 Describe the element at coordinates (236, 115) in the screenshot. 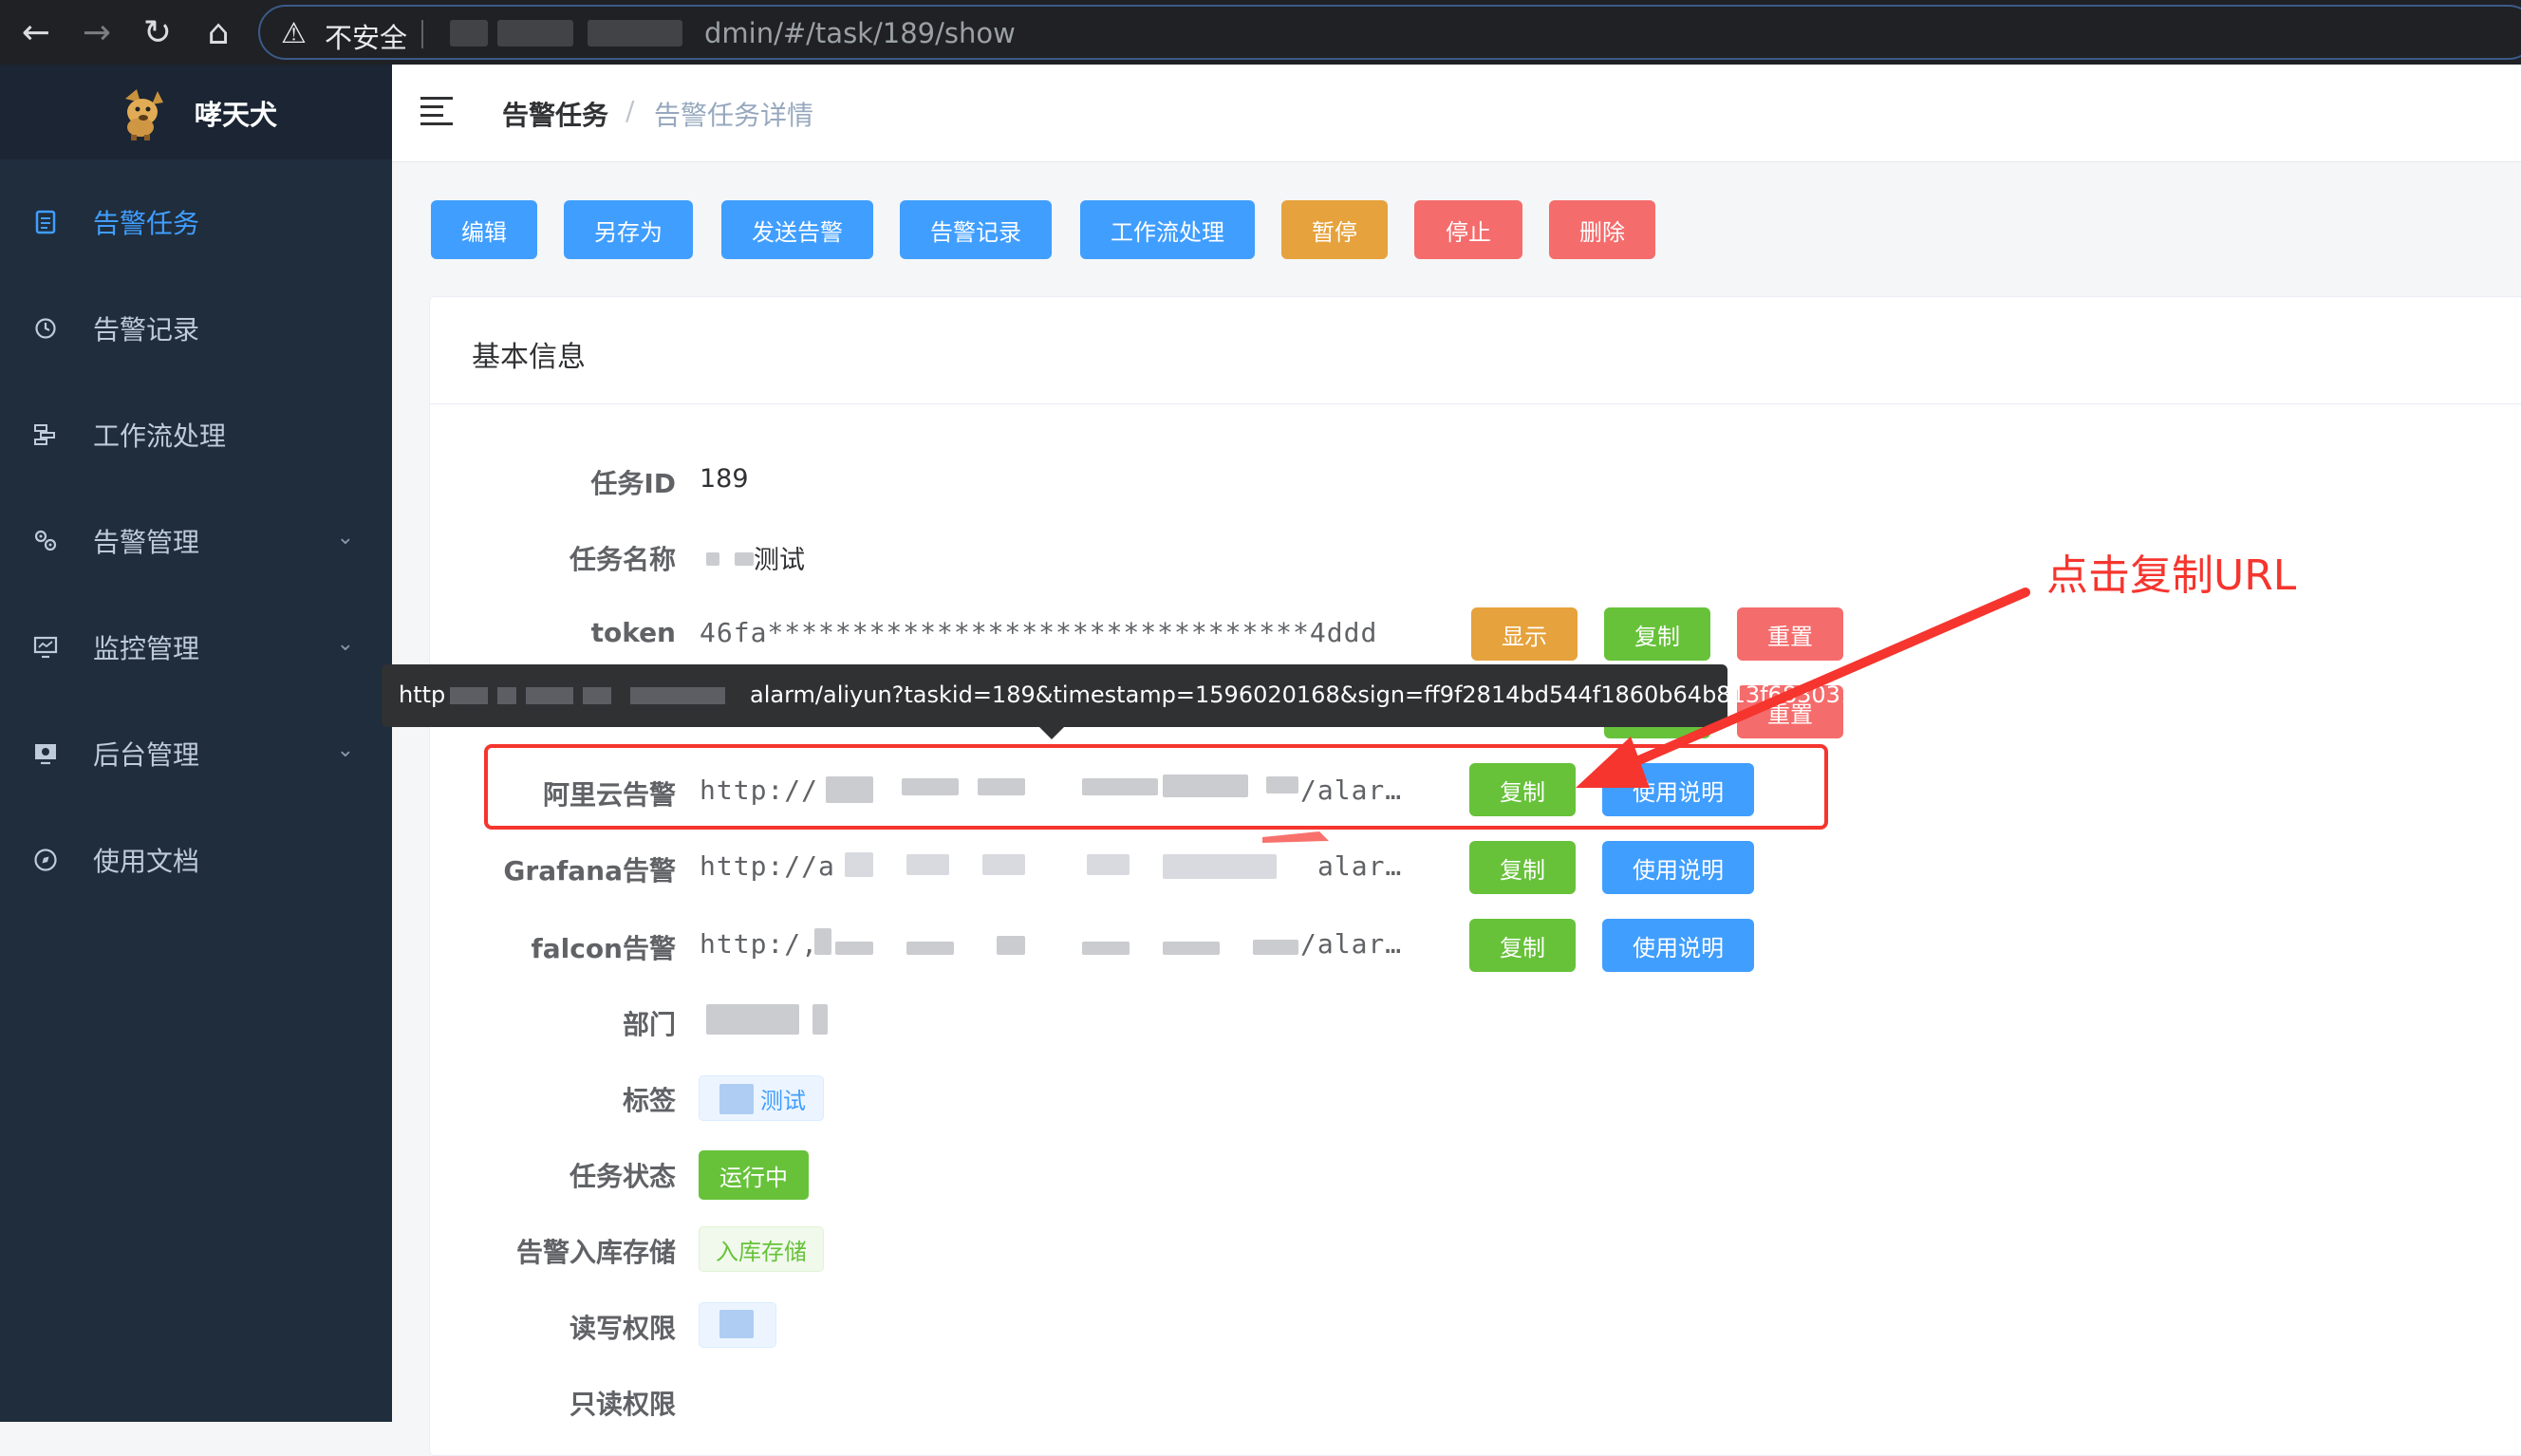

I see `app-name: 哮天犬` at that location.